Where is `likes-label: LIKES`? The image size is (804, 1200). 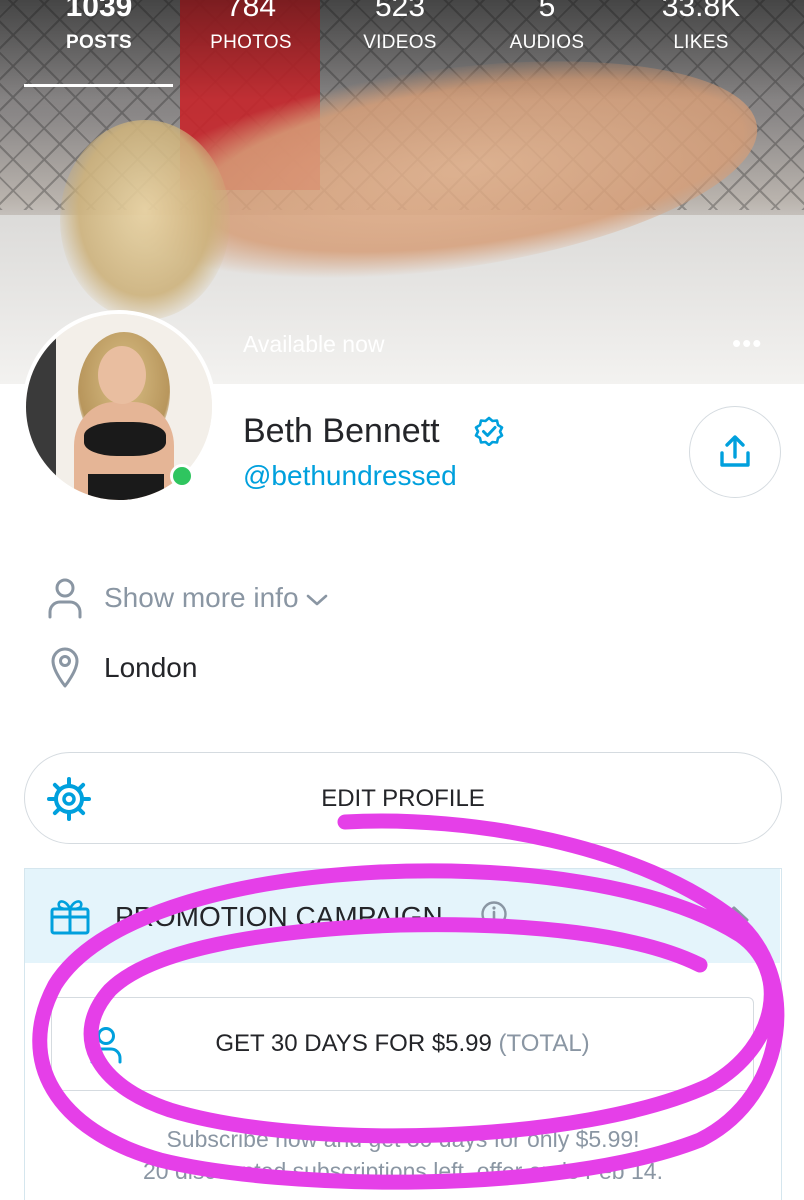
likes-label: LIKES is located at coordinates (701, 42).